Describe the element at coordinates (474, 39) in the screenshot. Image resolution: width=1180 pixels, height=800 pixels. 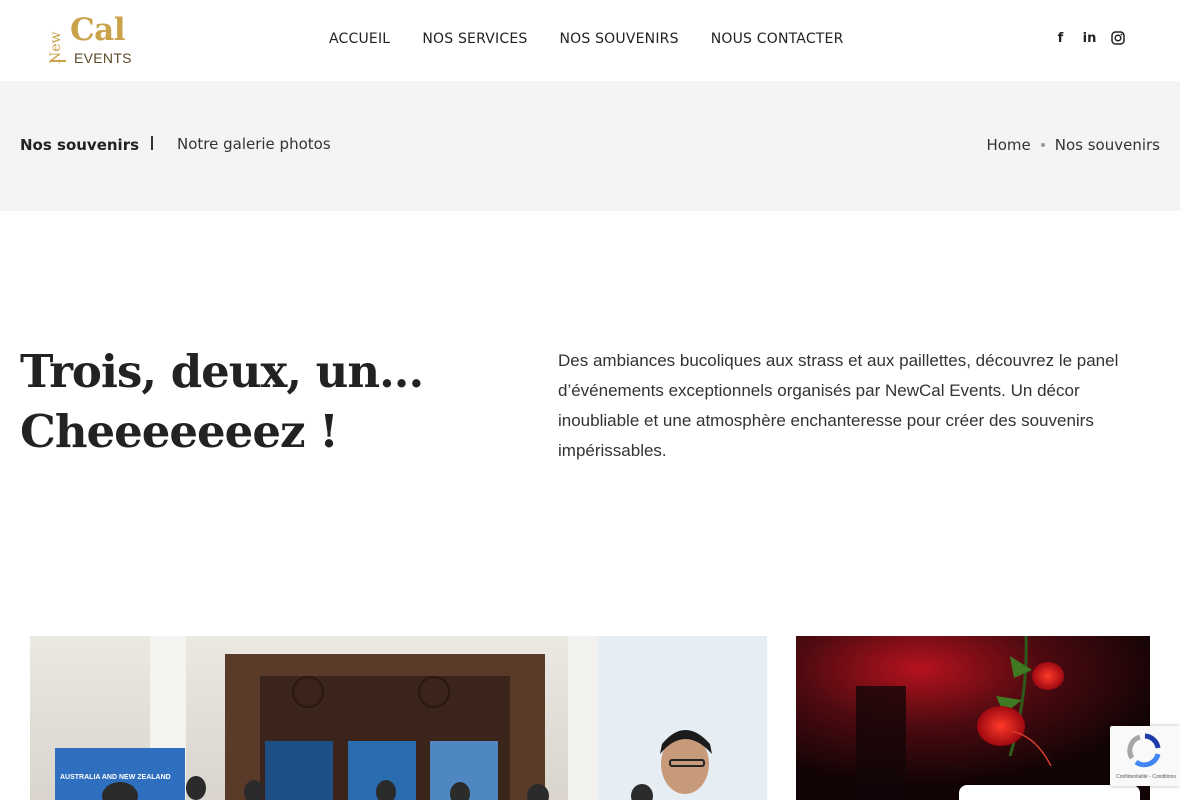
I see `nav-item-nos-services: NOS SERVICES` at that location.